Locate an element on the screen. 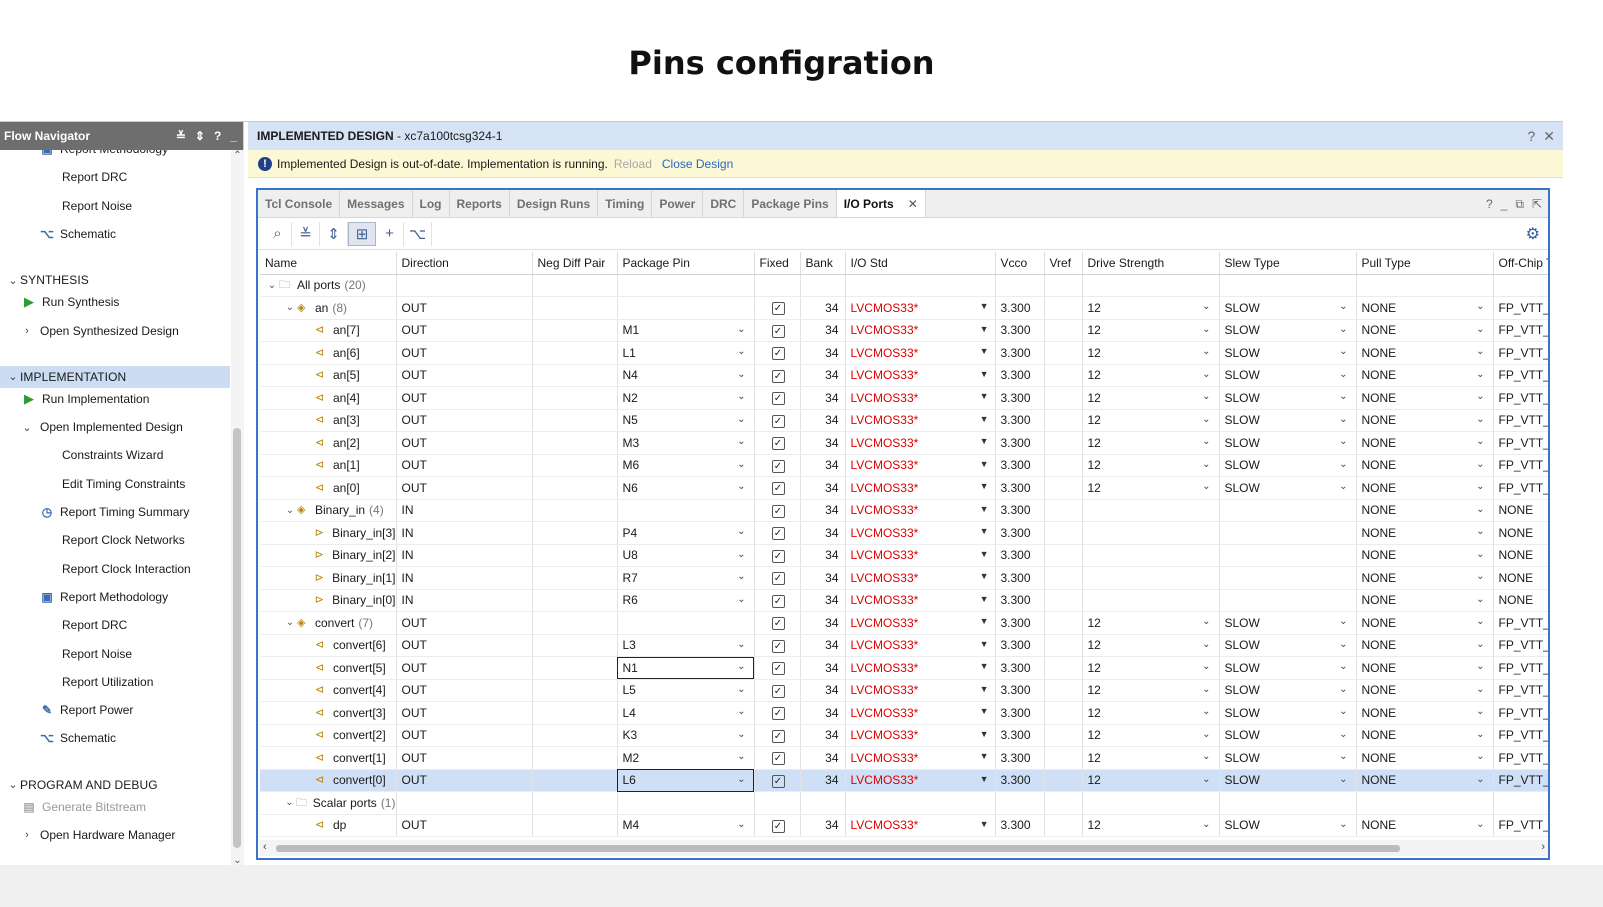 The width and height of the screenshot is (1603, 907). package-pin-cell: N6 ⌄ is located at coordinates (686, 488).